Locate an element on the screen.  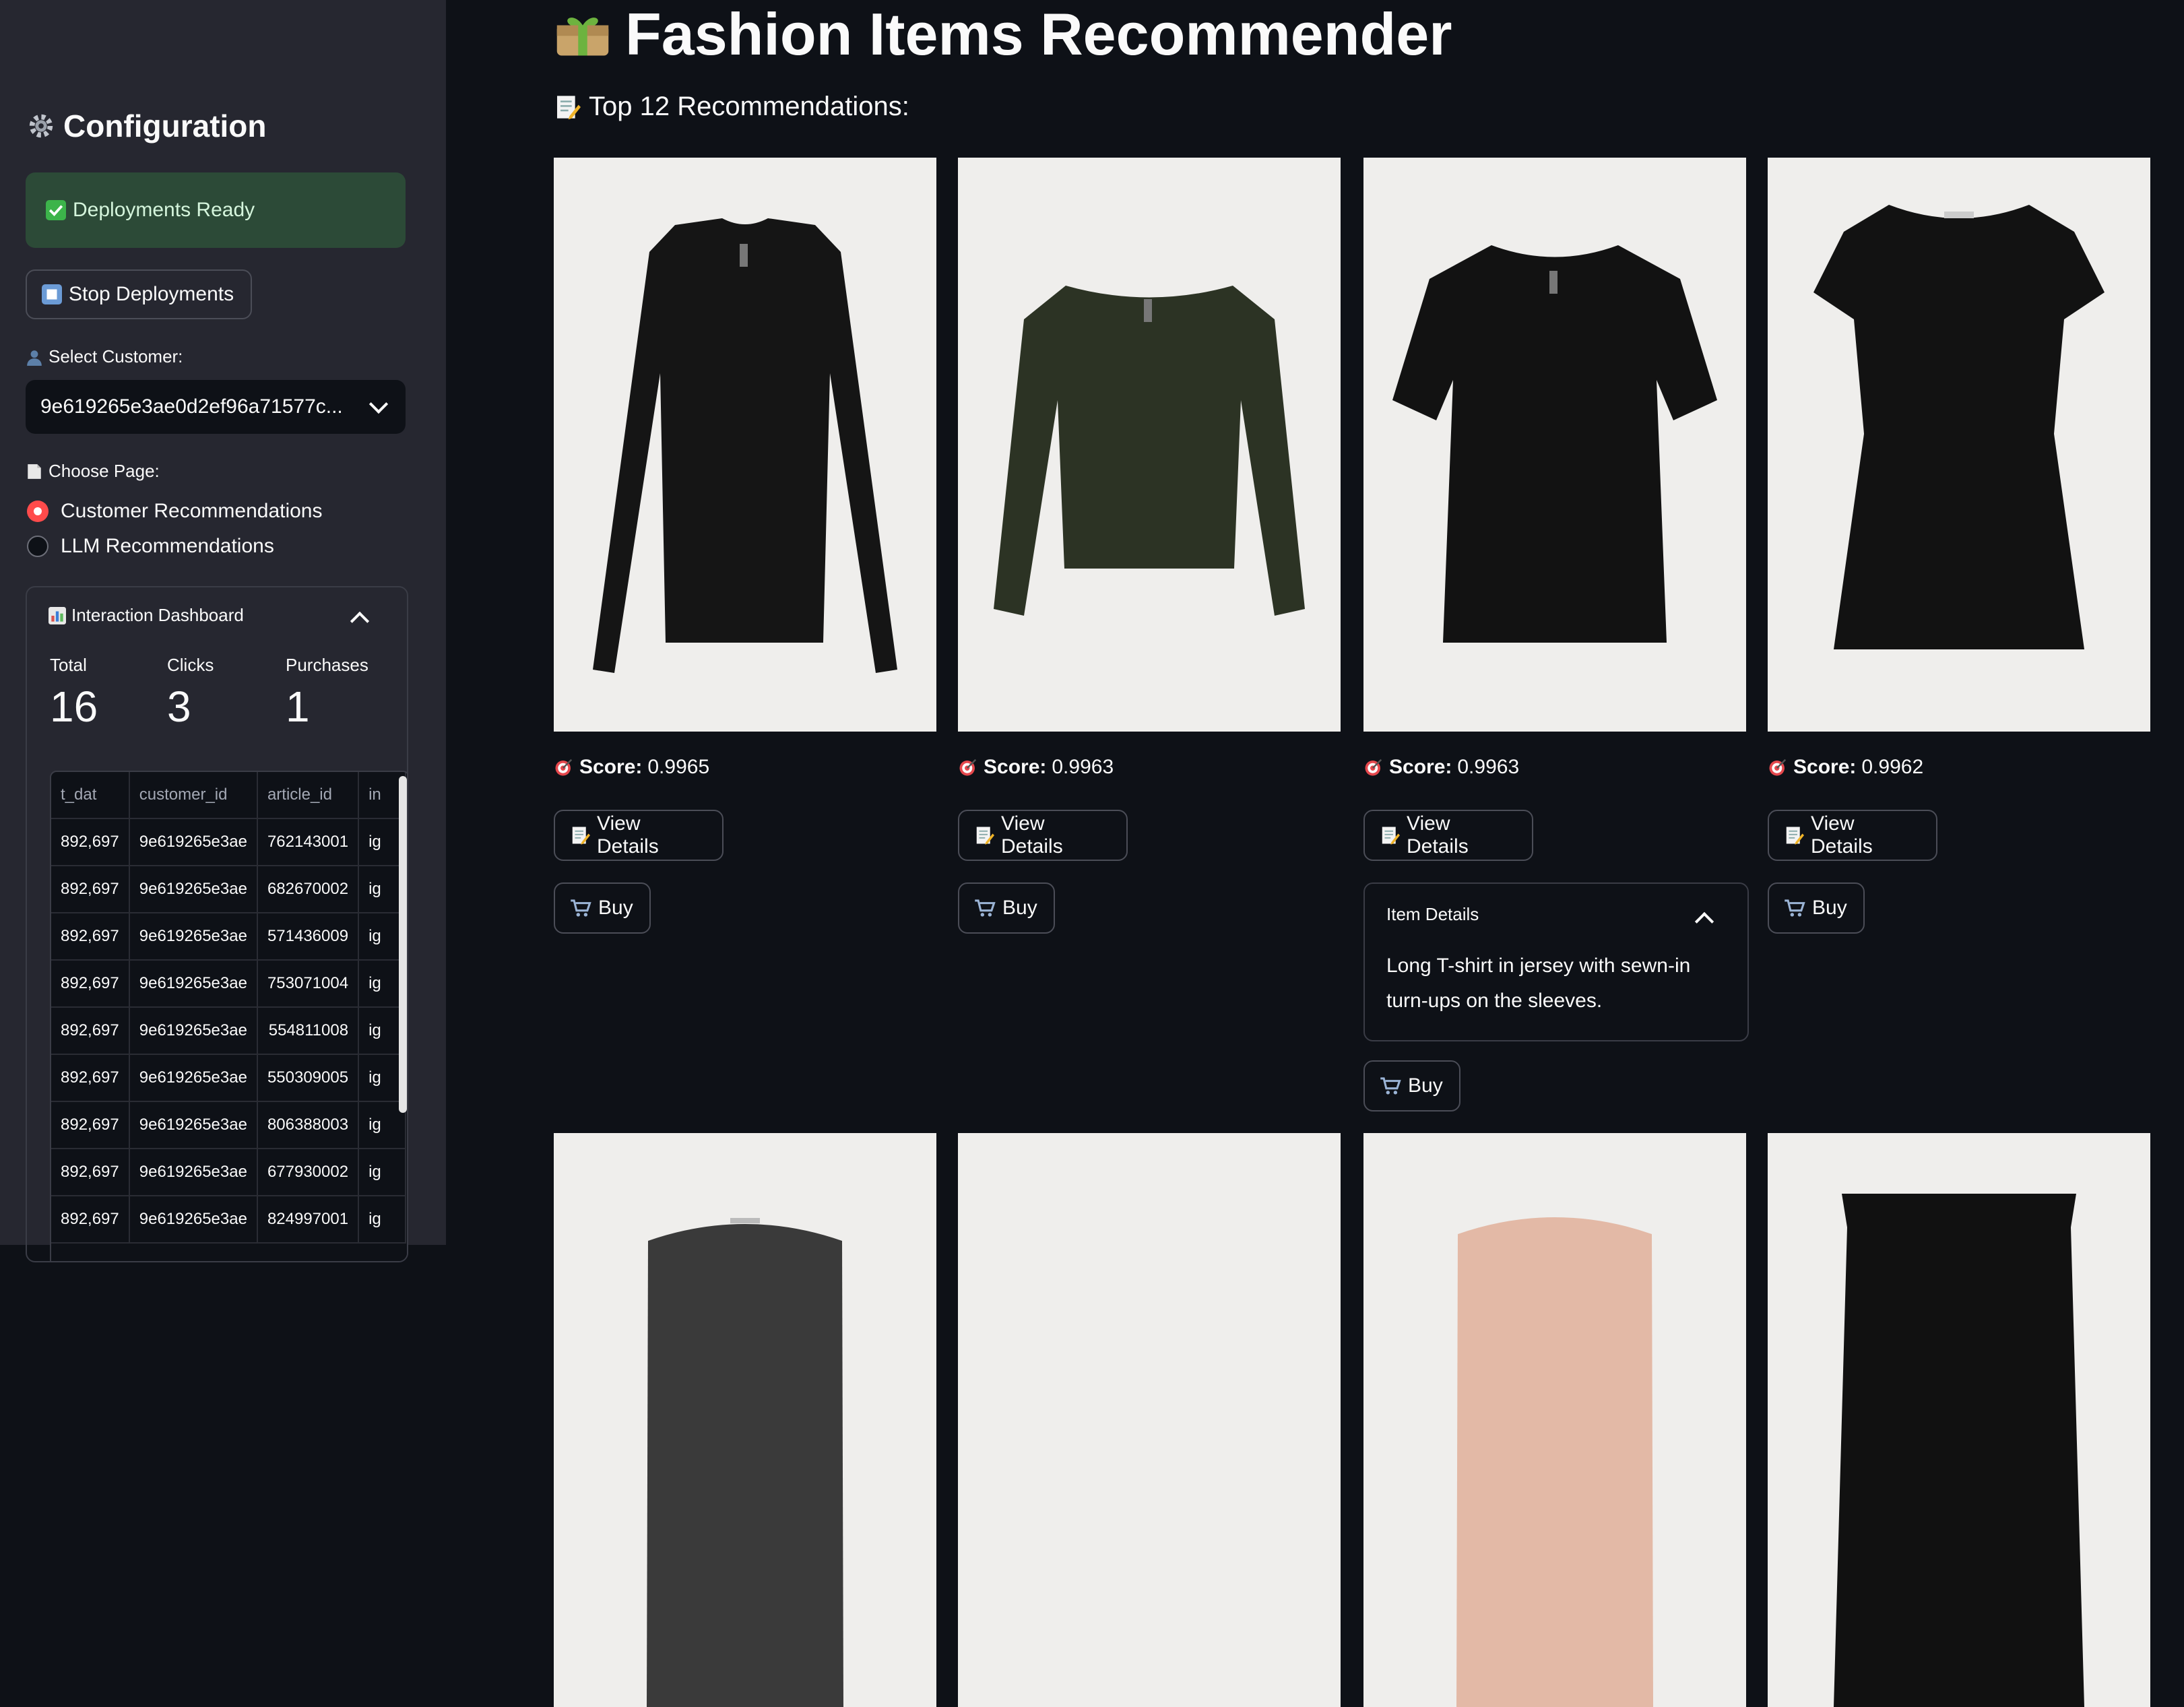
metric-clicks-value: 3 is located at coordinates (179, 706).